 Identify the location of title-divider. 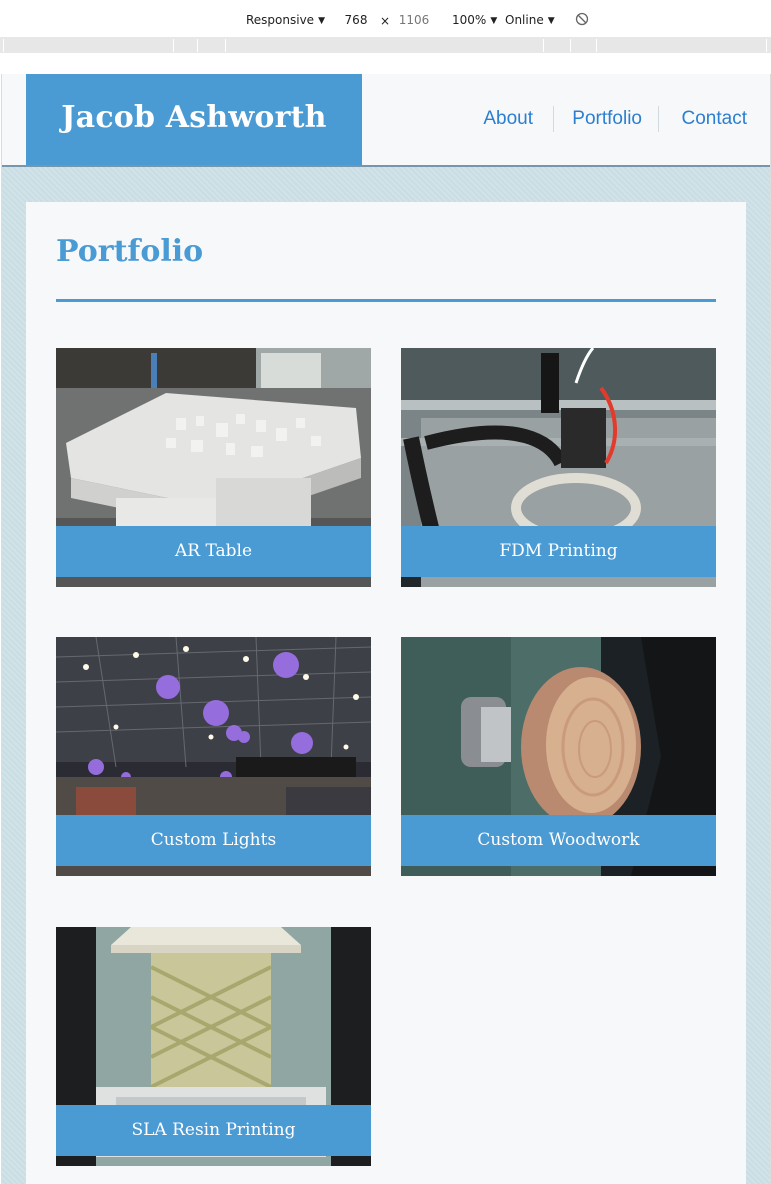
(386, 300).